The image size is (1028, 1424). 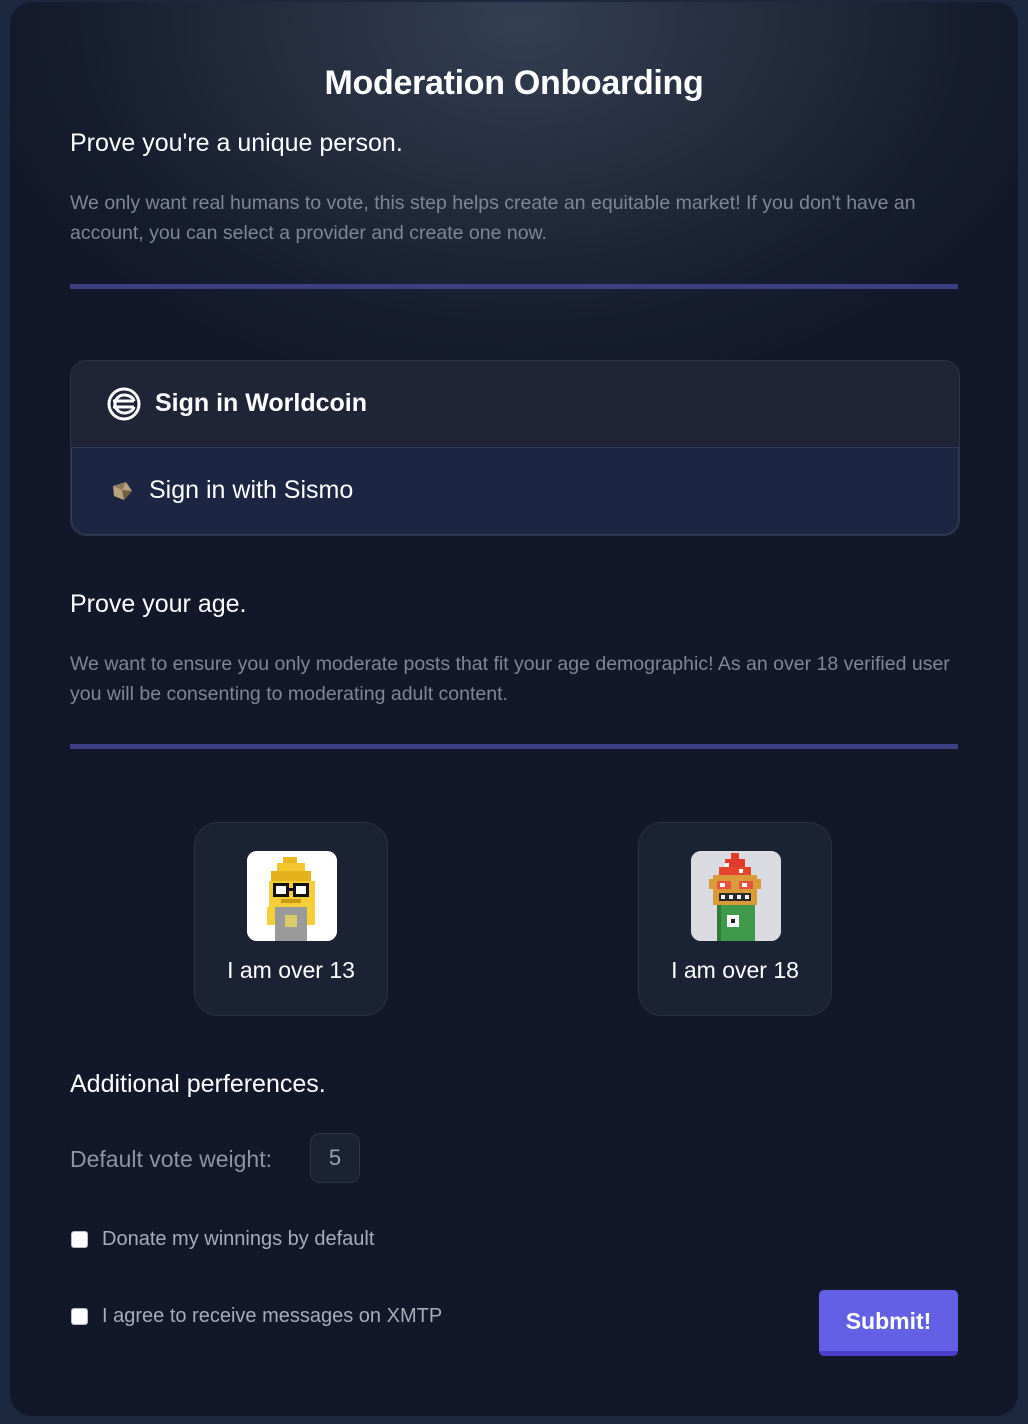 I want to click on unique-person-heading: Prove you're a unique person., so click(x=236, y=143).